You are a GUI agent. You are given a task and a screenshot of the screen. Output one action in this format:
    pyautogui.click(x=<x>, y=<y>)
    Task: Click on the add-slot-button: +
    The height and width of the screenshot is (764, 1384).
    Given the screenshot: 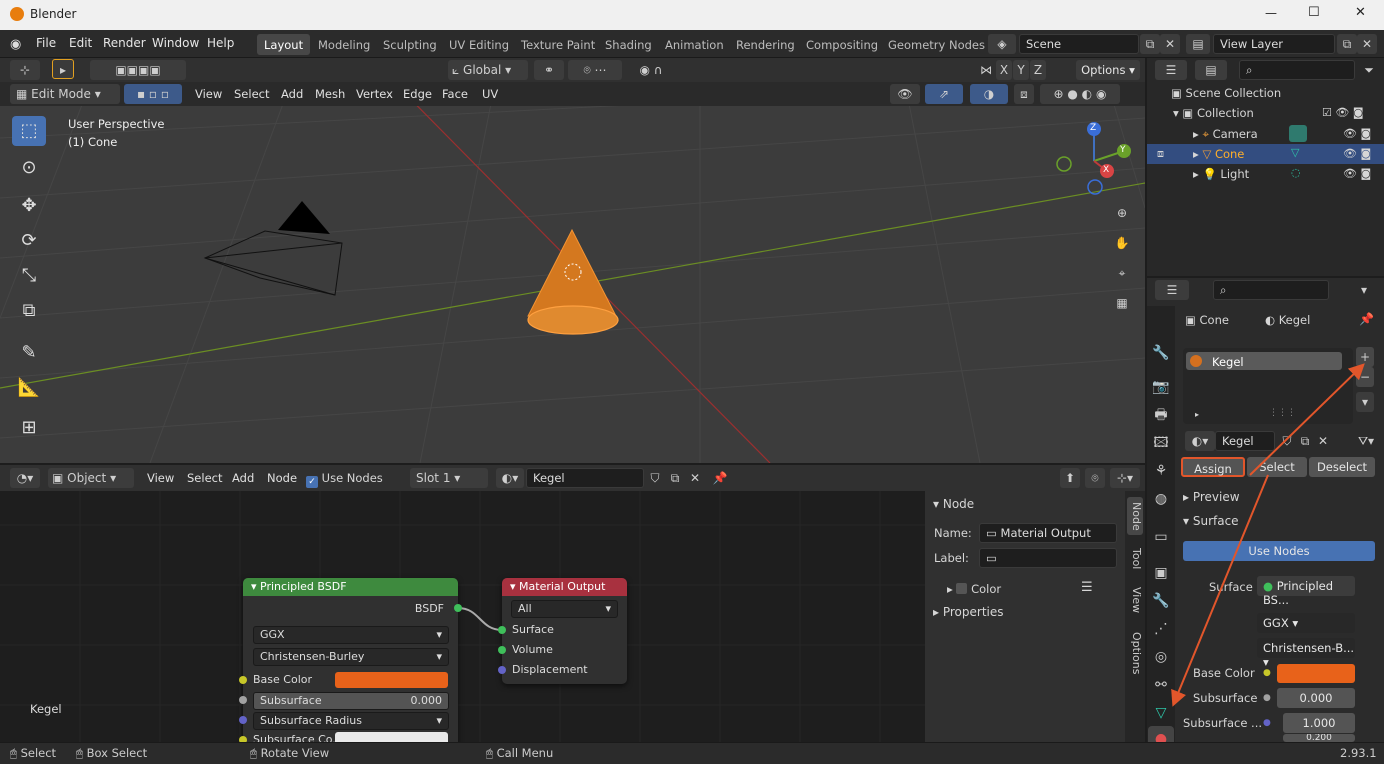 What is the action you would take?
    pyautogui.click(x=1365, y=357)
    